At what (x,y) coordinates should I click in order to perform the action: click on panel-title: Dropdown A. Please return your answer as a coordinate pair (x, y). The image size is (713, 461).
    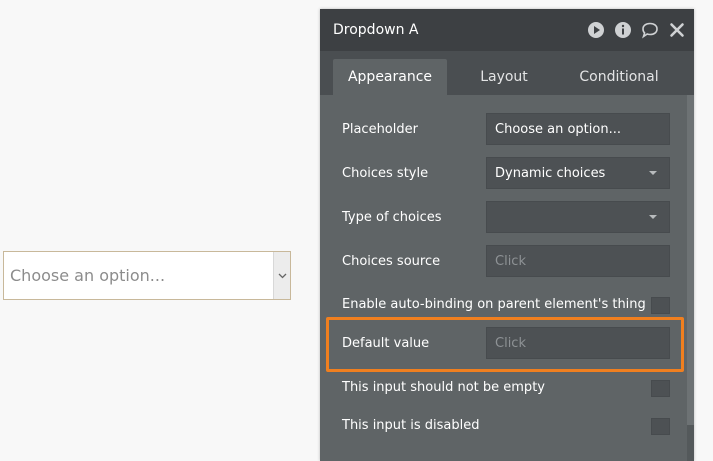
    Looking at the image, I should click on (376, 30).